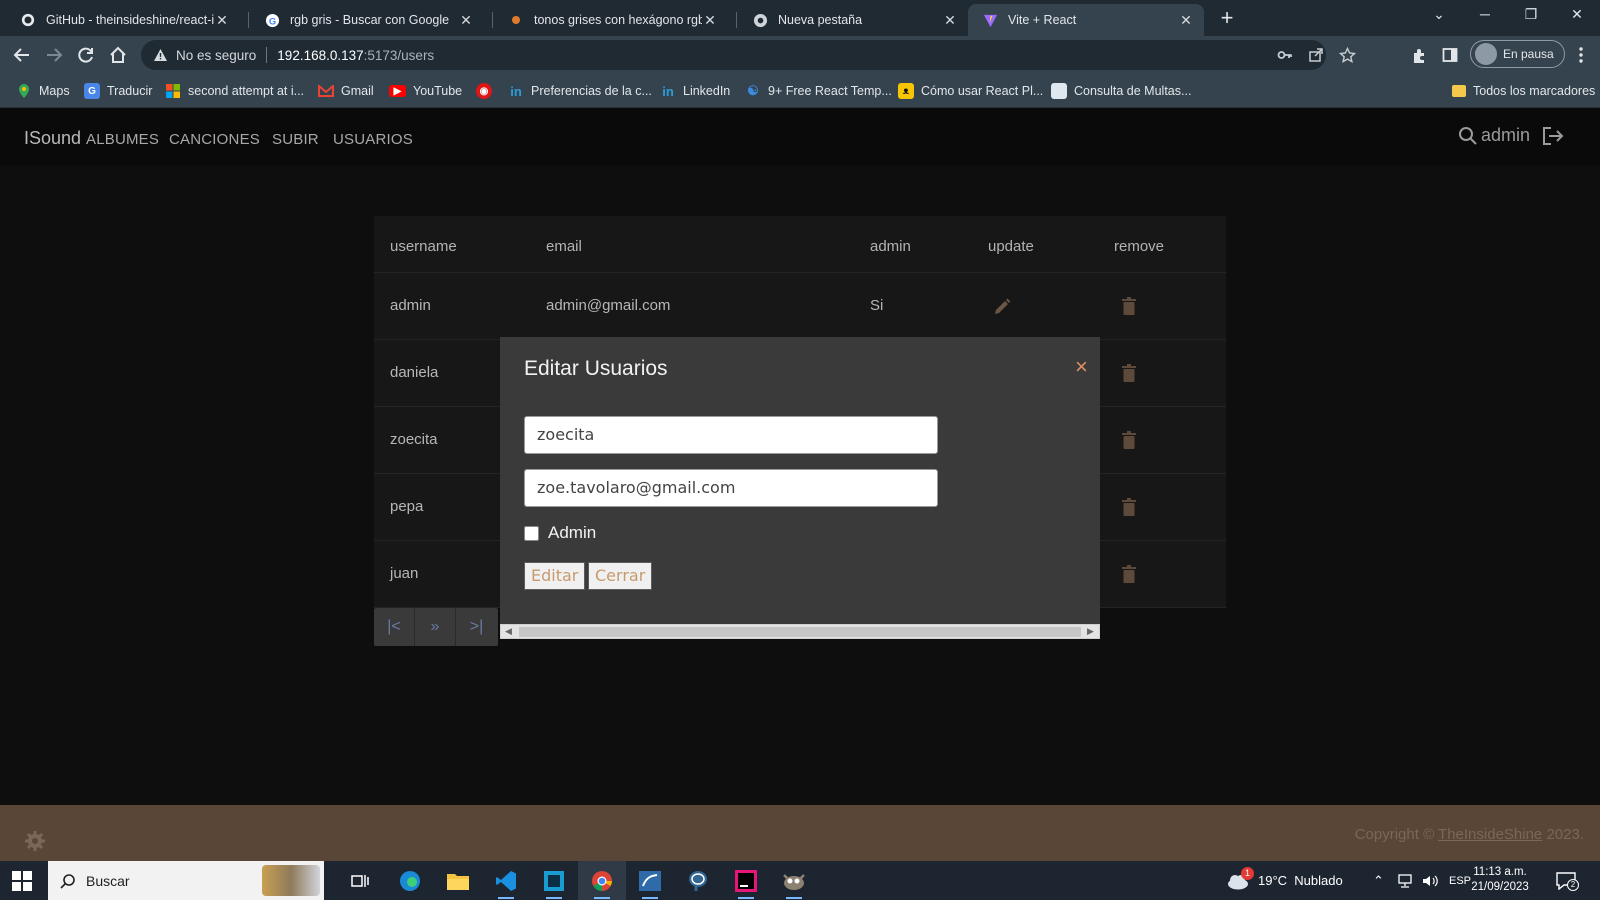  What do you see at coordinates (22, 55) in the screenshot?
I see `back-icon` at bounding box center [22, 55].